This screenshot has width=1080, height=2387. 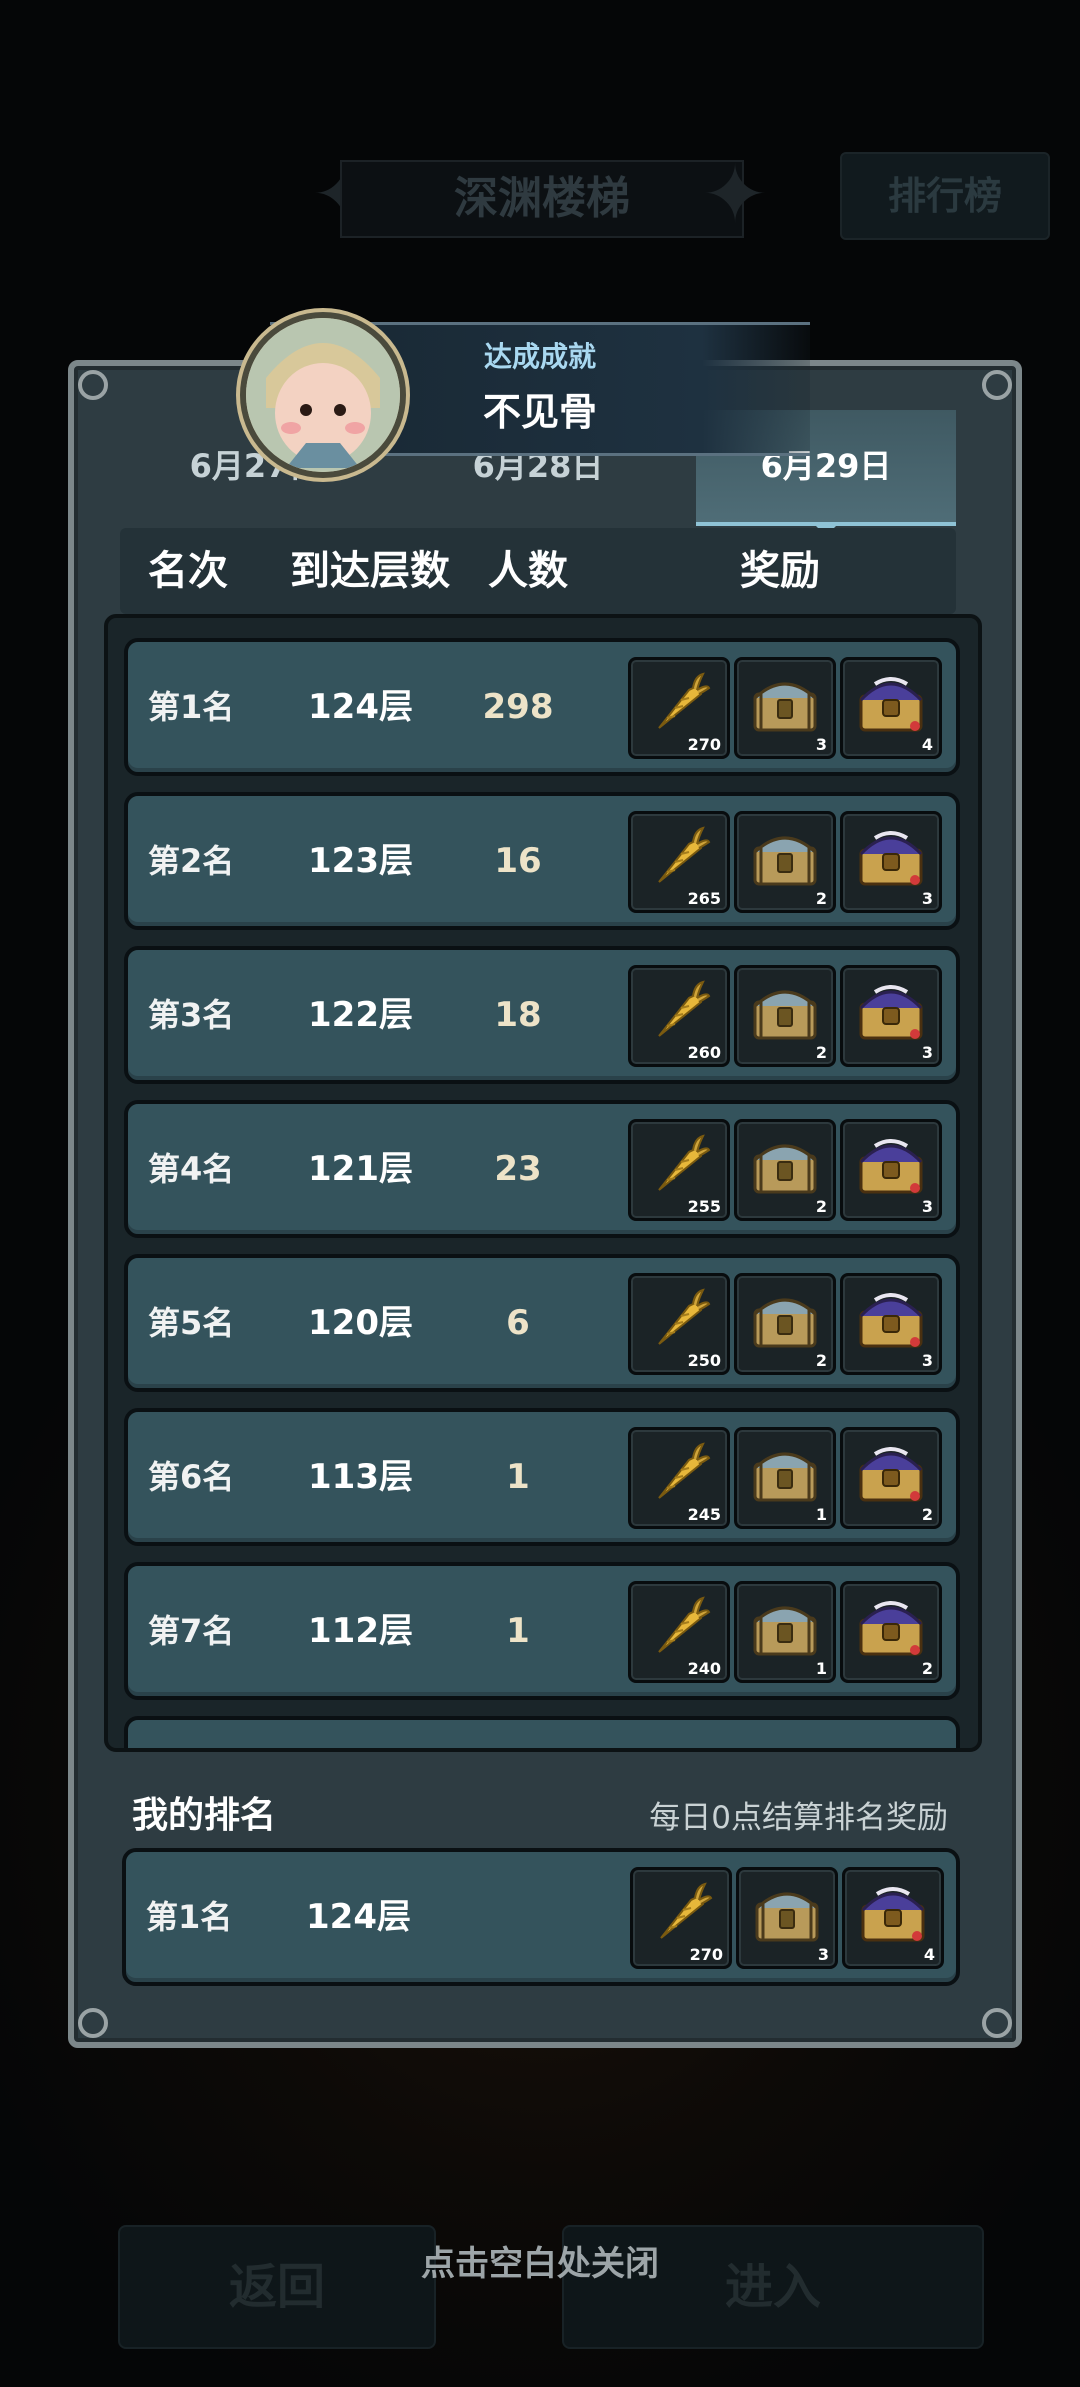 I want to click on table-header: 名次 到达层数 人数 奖励, so click(x=538, y=571).